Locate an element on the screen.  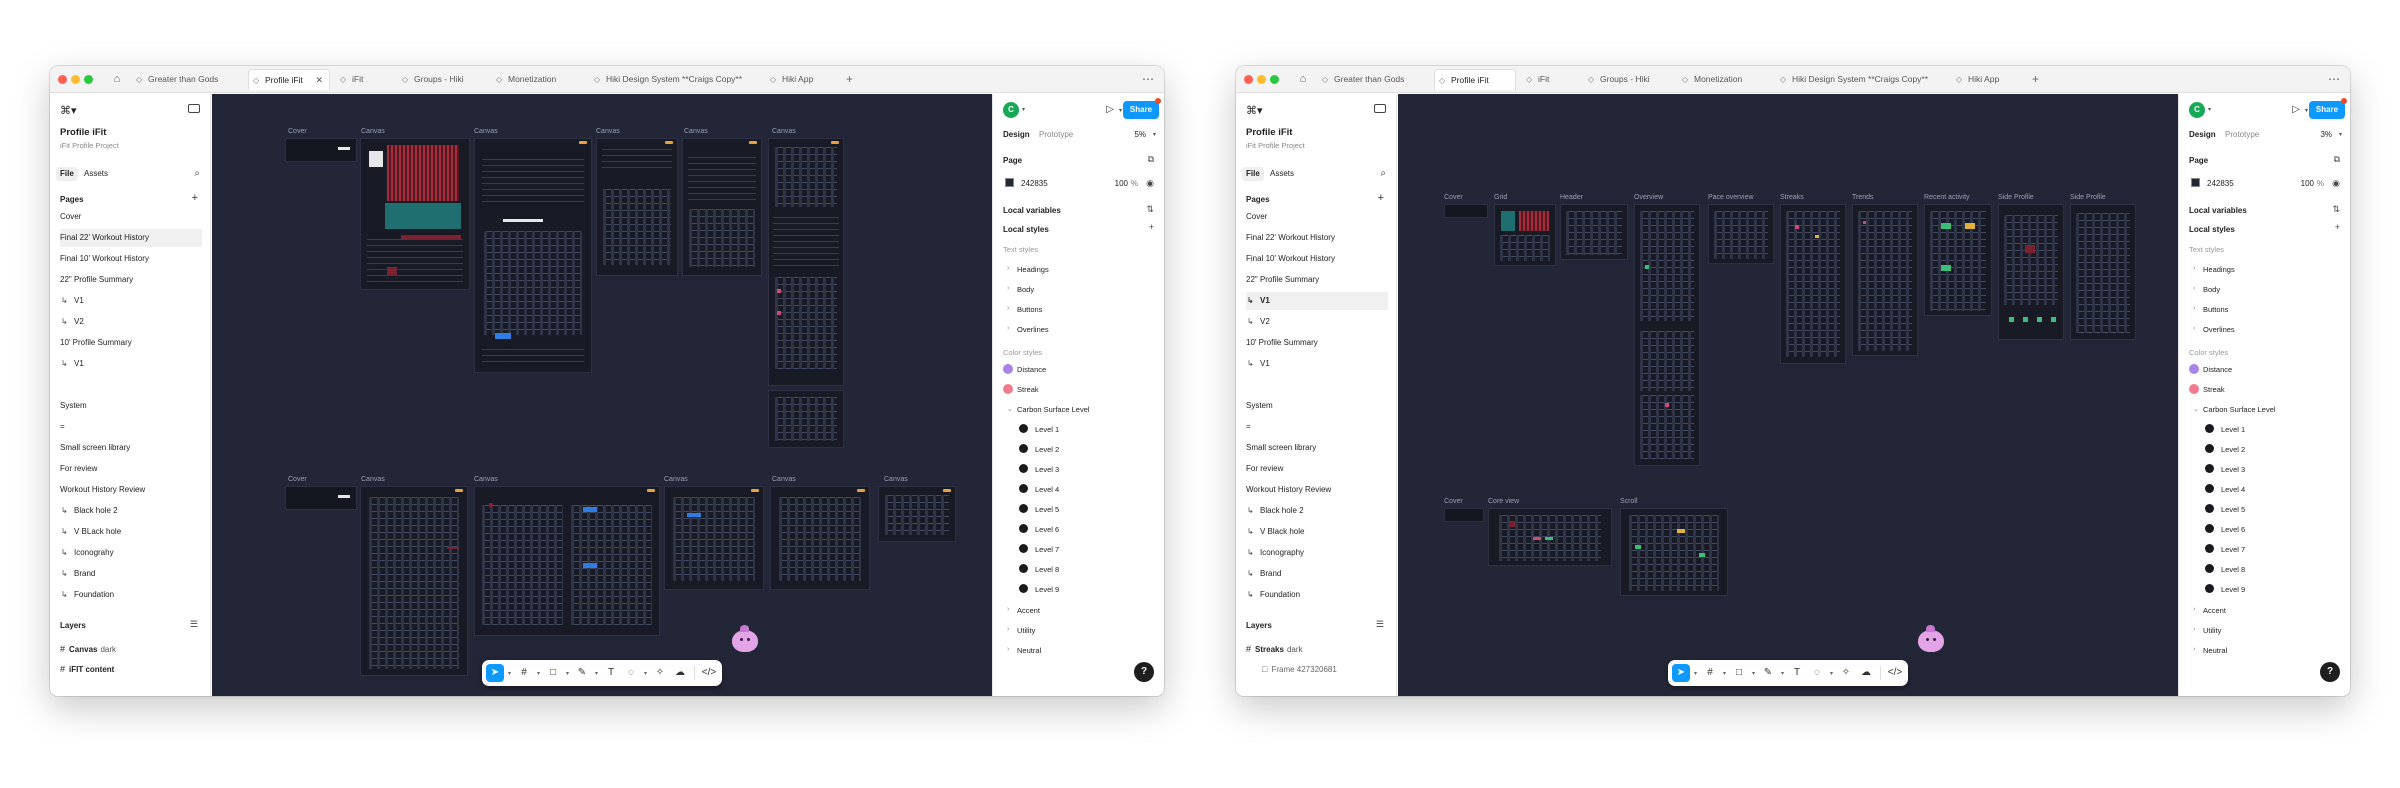
page-item: ↳ V1 is located at coordinates (131, 301).